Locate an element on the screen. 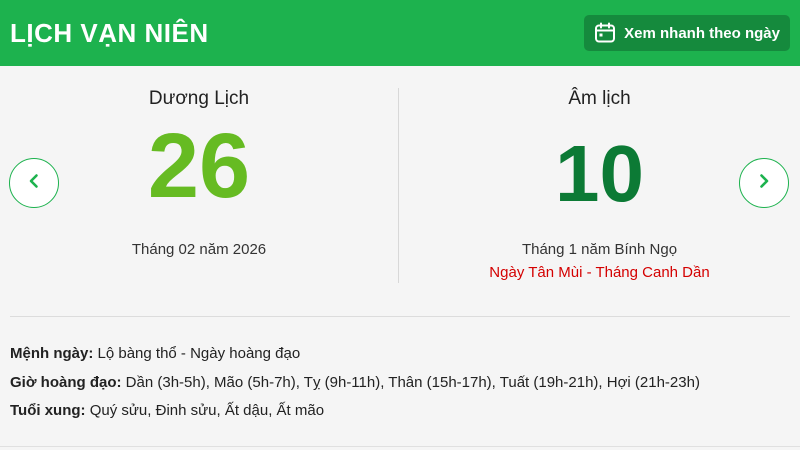  menh-ngay-row: Mệnh ngày: Lộ bàng thổ - Ngày hoàng đạo is located at coordinates (400, 354).